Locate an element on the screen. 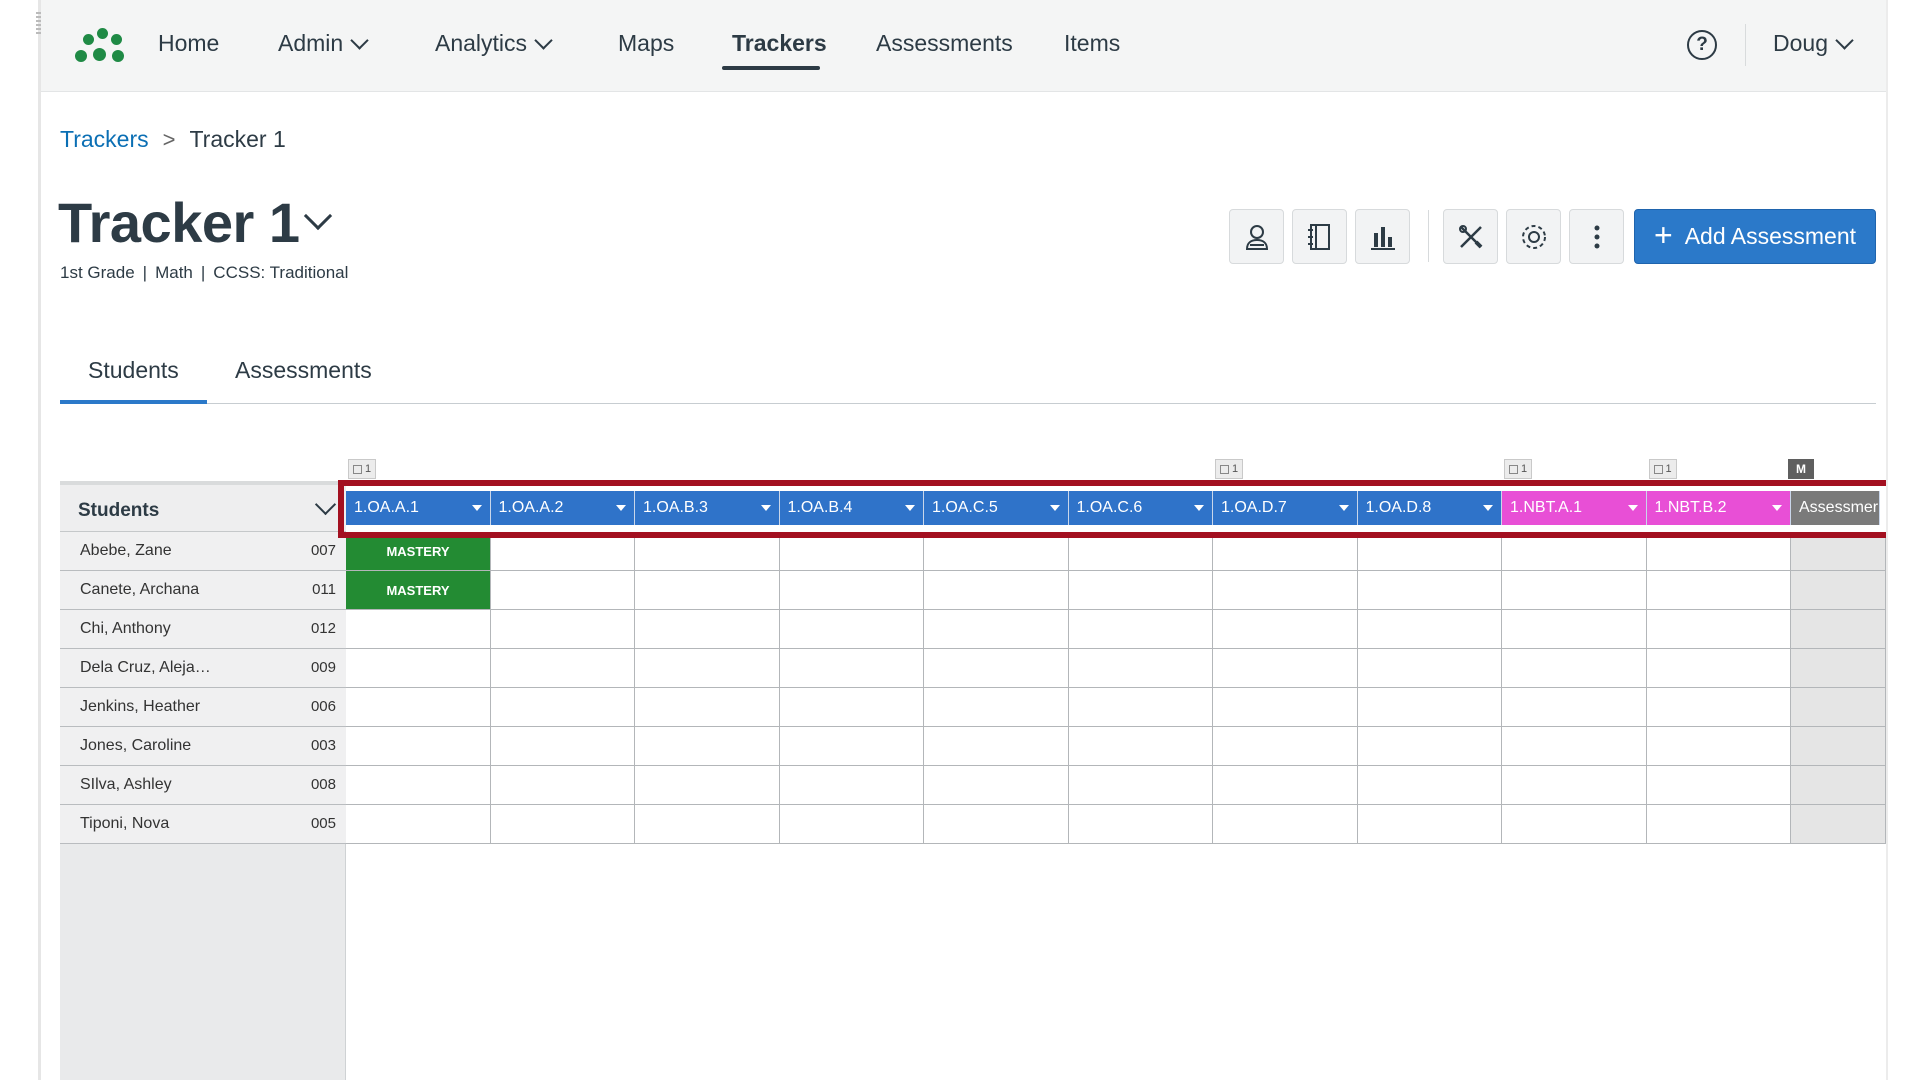 The height and width of the screenshot is (1080, 1920). student-row: Dela Cruz, Aleja… 009 is located at coordinates (203, 668).